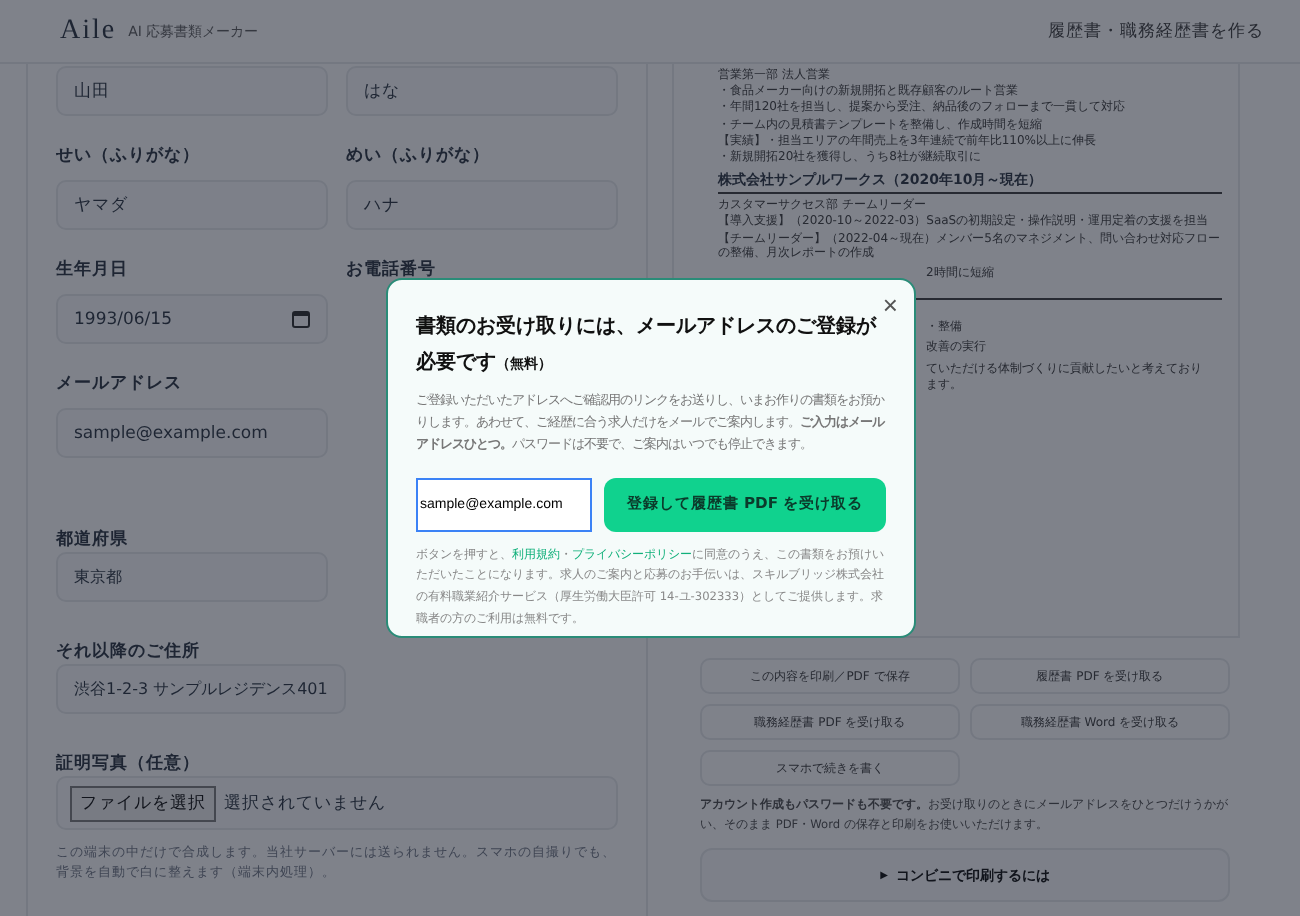 This screenshot has height=916, width=1300. I want to click on file-button: ファイルを選択, so click(143, 803).